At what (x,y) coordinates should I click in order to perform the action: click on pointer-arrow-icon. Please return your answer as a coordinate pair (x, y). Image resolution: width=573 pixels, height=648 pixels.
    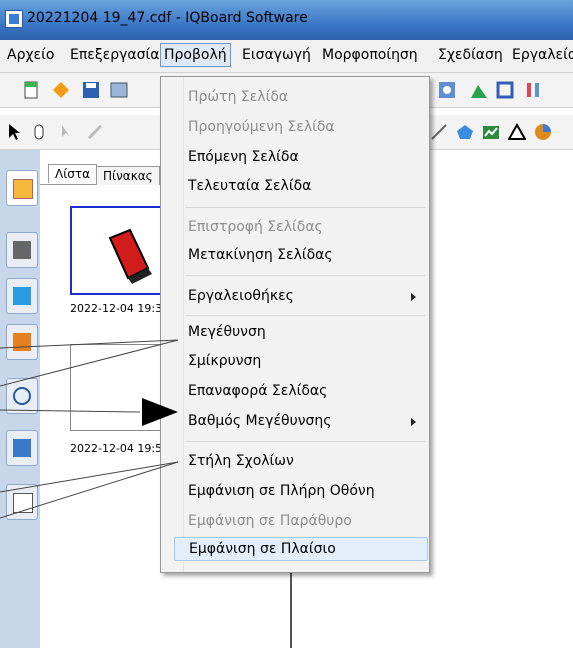
    Looking at the image, I should click on (160, 412).